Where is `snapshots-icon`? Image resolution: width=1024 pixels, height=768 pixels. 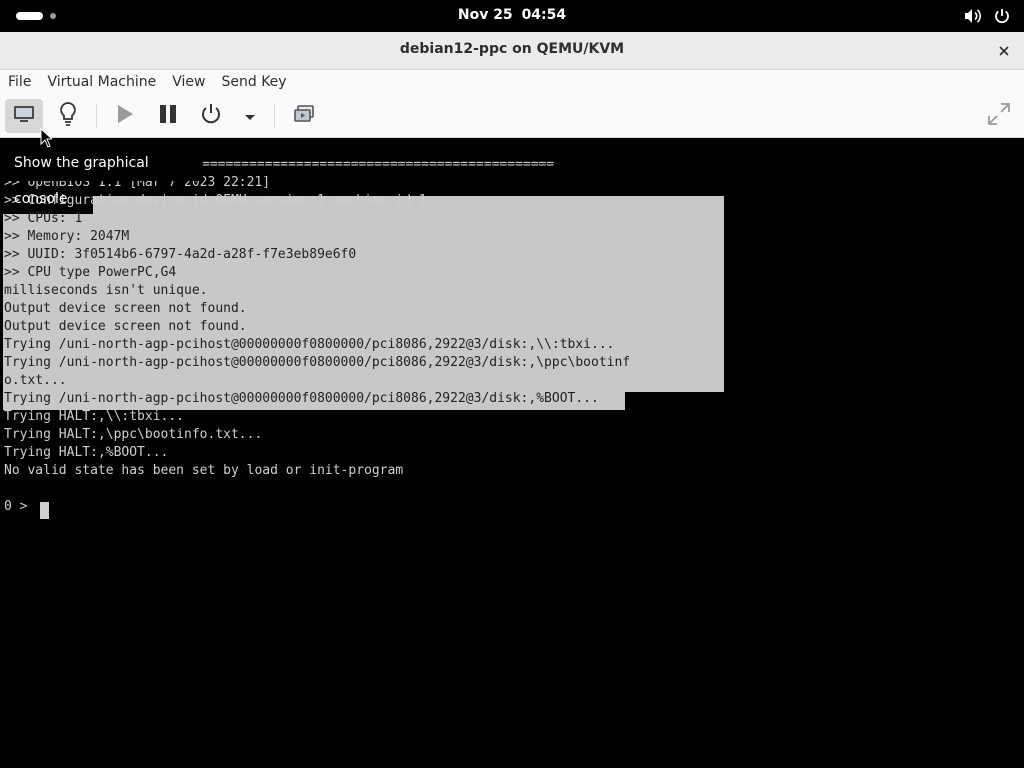 snapshots-icon is located at coordinates (304, 116).